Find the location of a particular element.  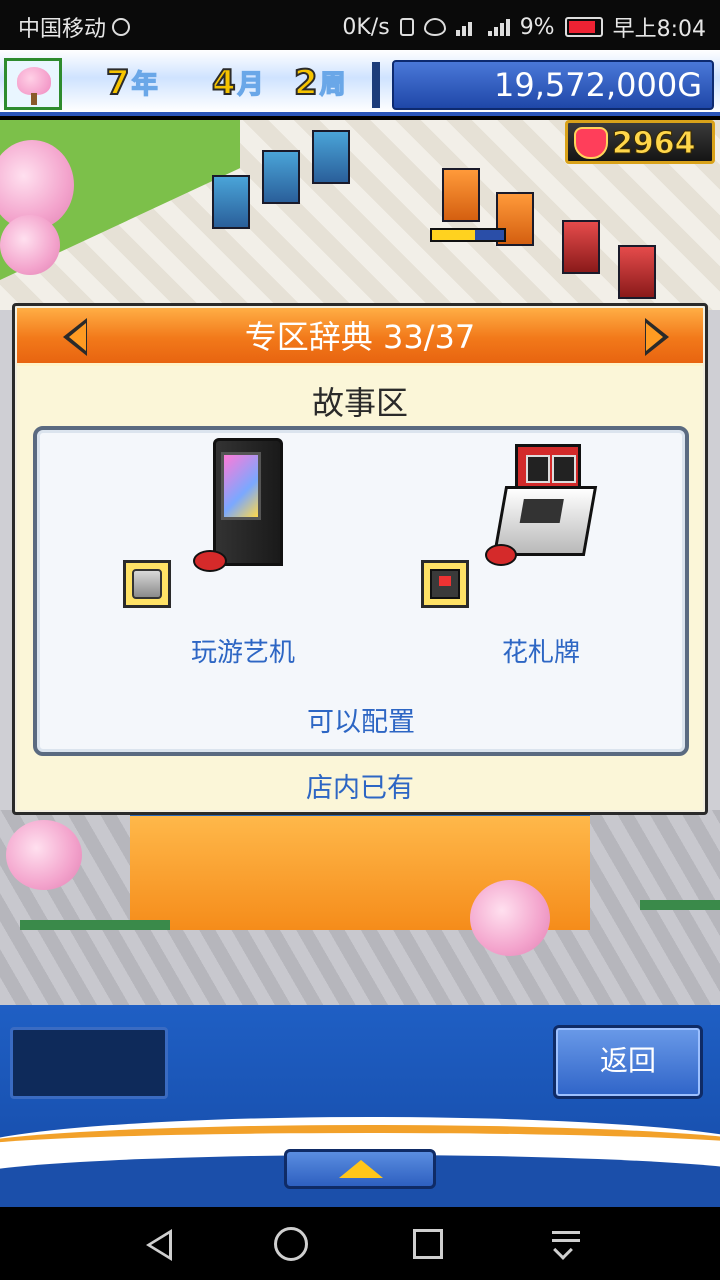

battery-icon is located at coordinates (583, 27).